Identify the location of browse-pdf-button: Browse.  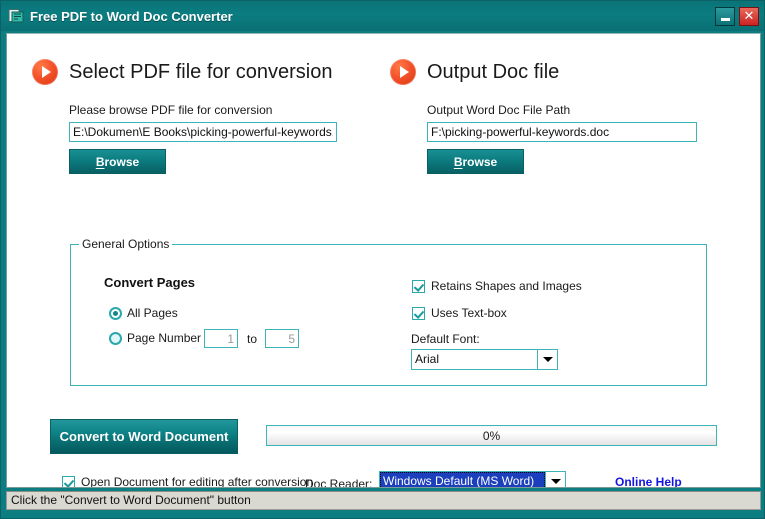
(117, 161).